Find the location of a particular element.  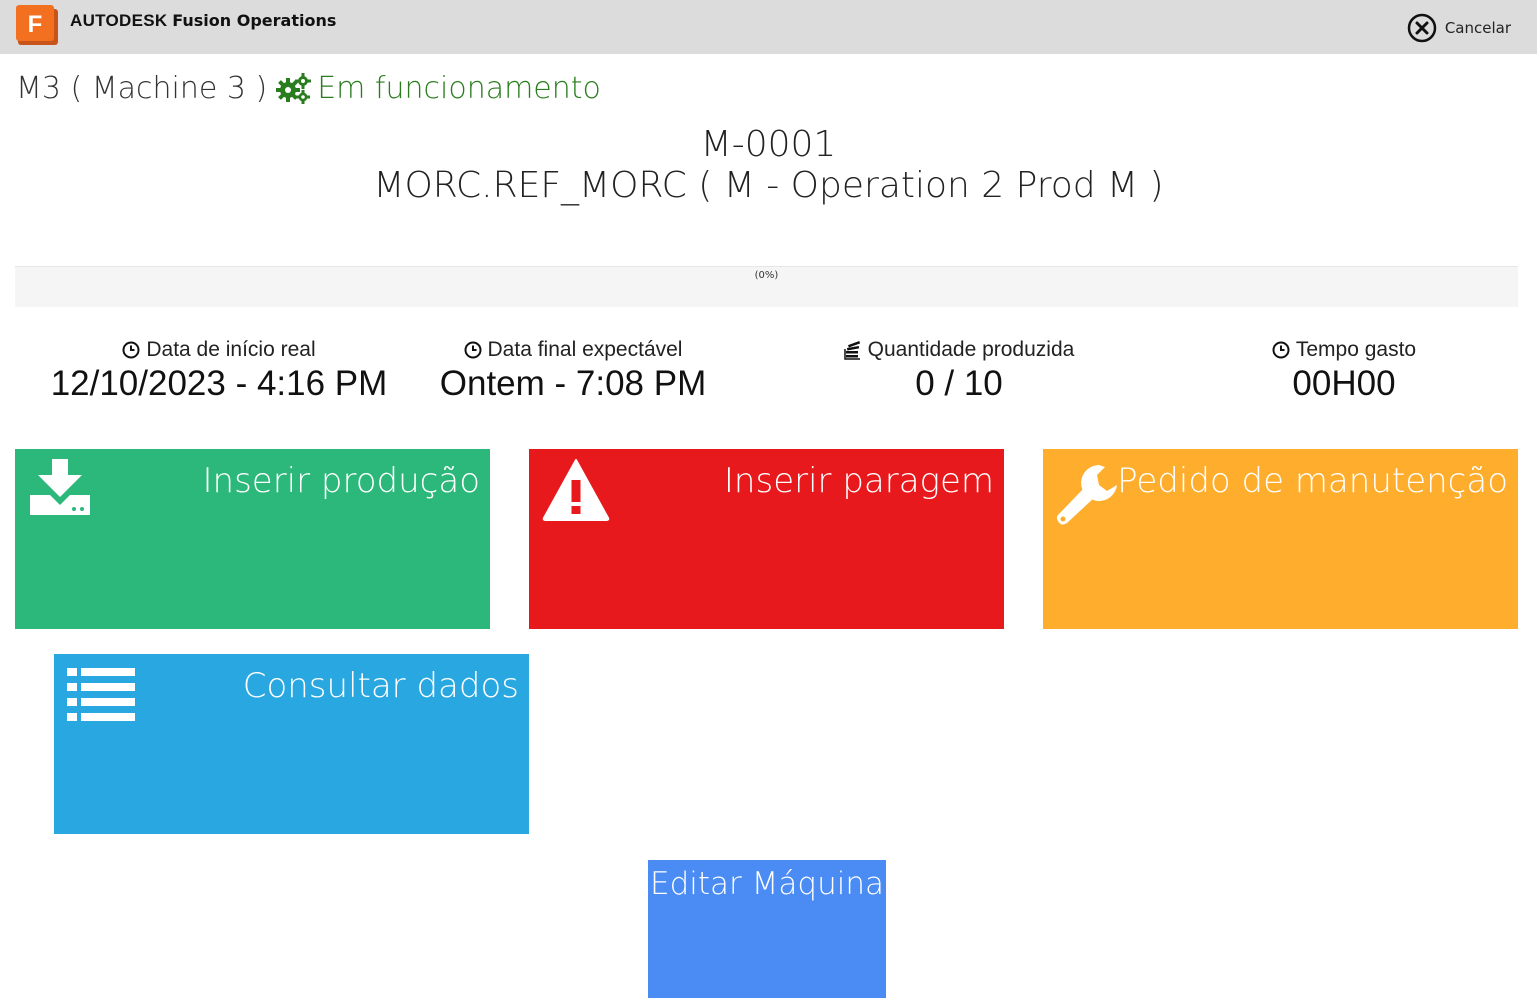

warning-icon is located at coordinates (576, 490).